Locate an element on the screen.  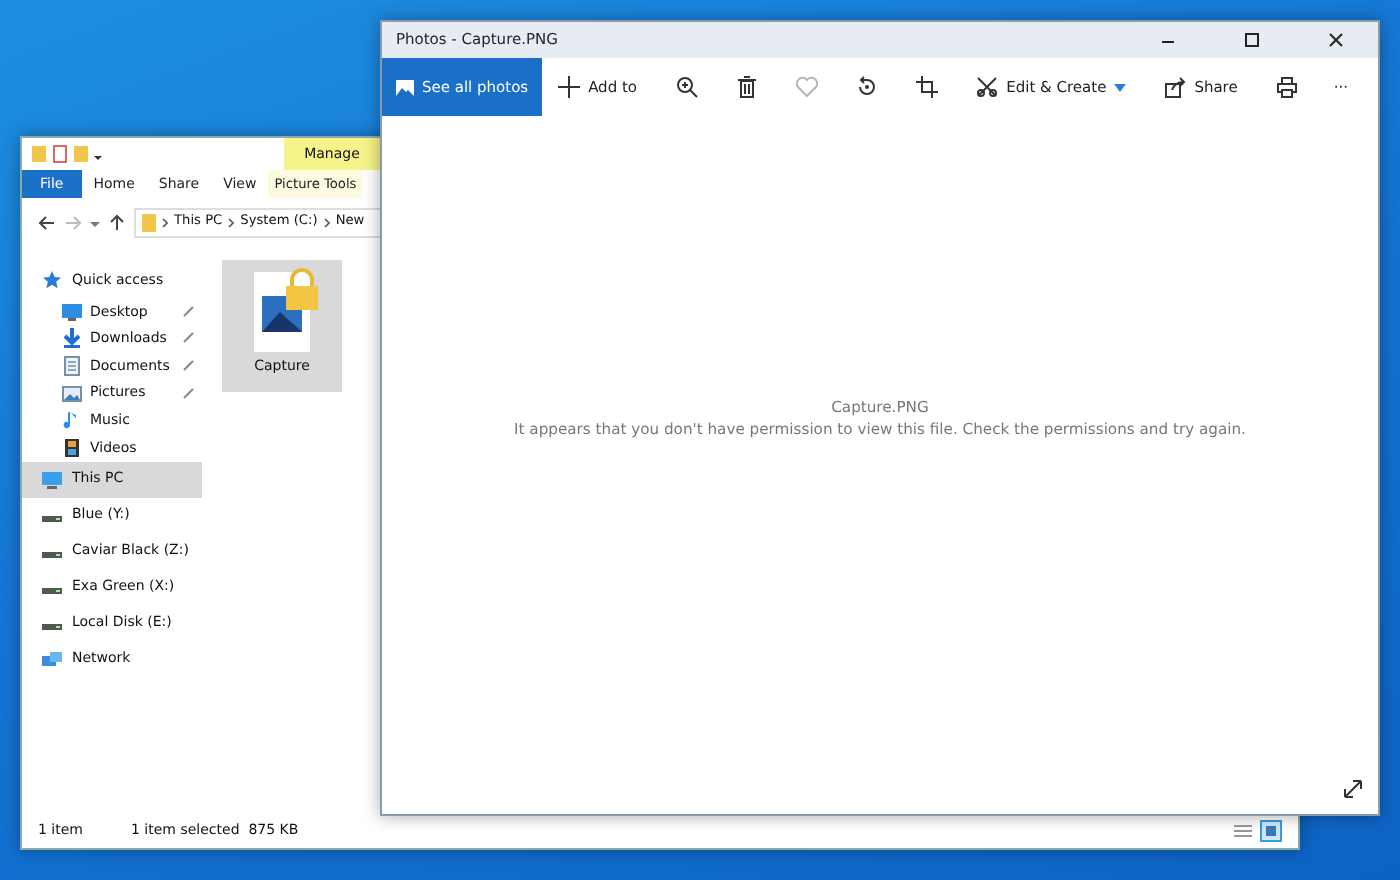
rotate-icon is located at coordinates (867, 87).